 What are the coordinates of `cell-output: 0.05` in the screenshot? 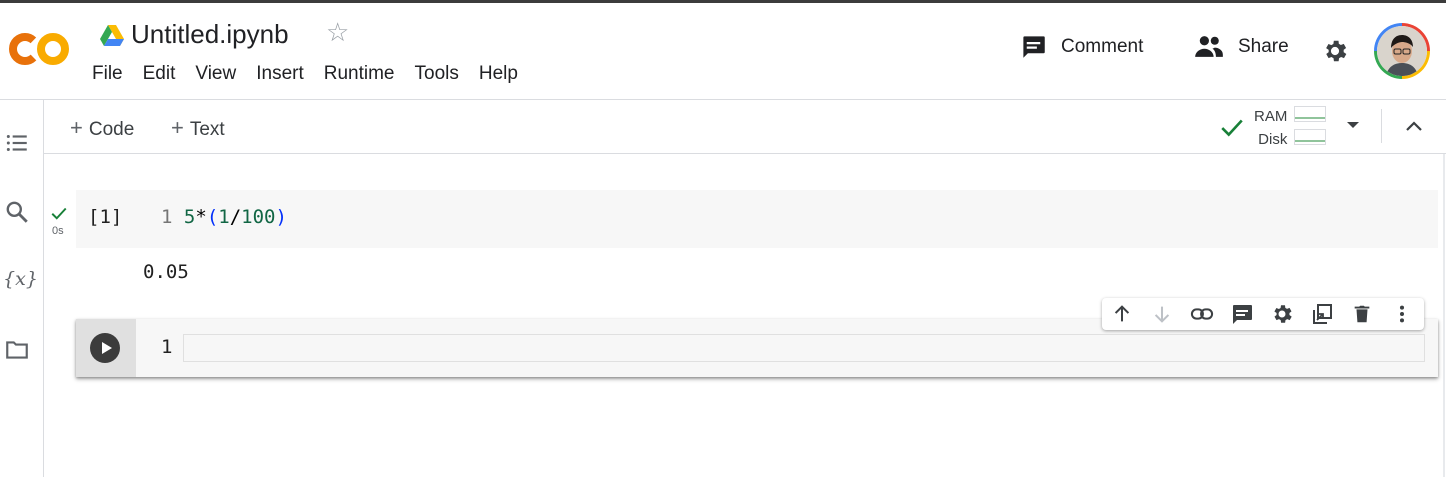 It's located at (166, 272).